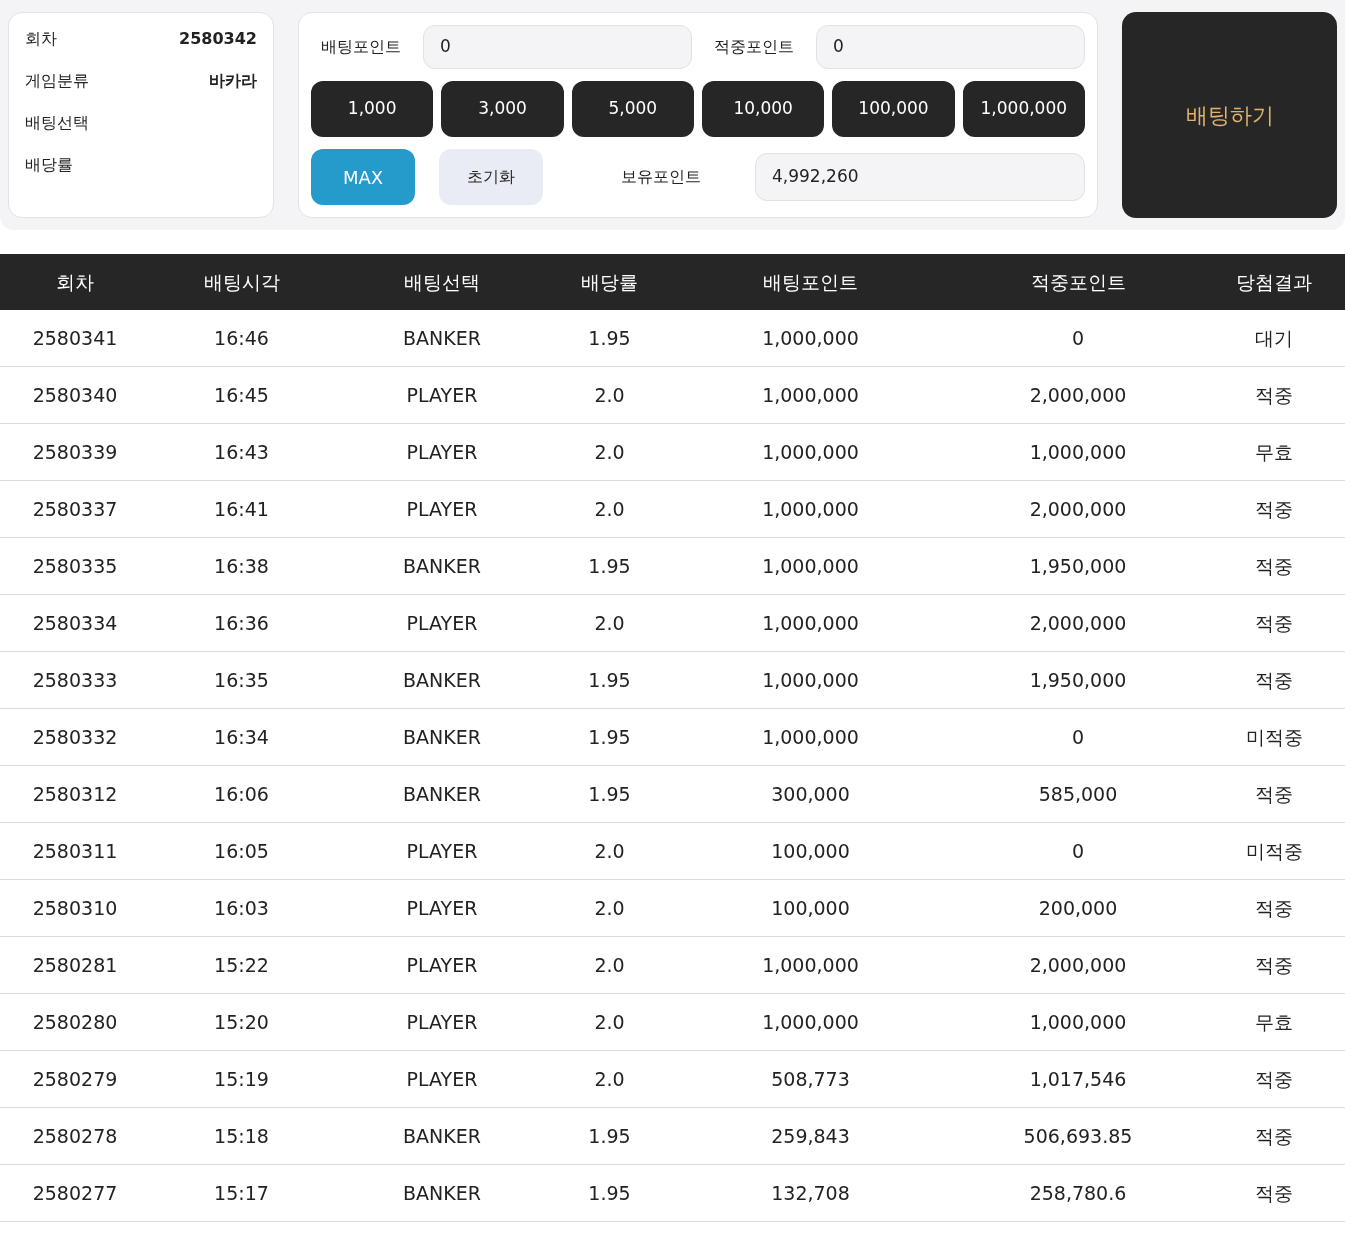  Describe the element at coordinates (241, 1136) in the screenshot. I see `table-cell-text: 15:18` at that location.